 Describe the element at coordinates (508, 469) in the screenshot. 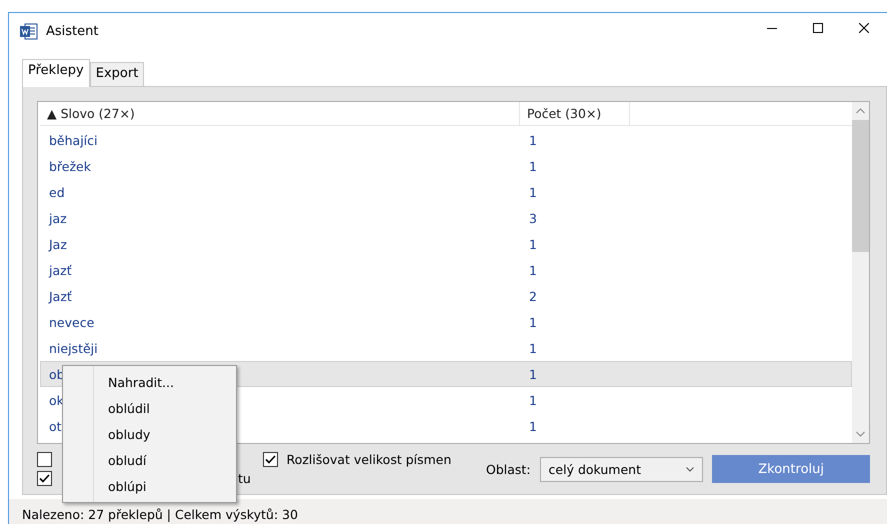

I see `area-label: Oblast:` at that location.